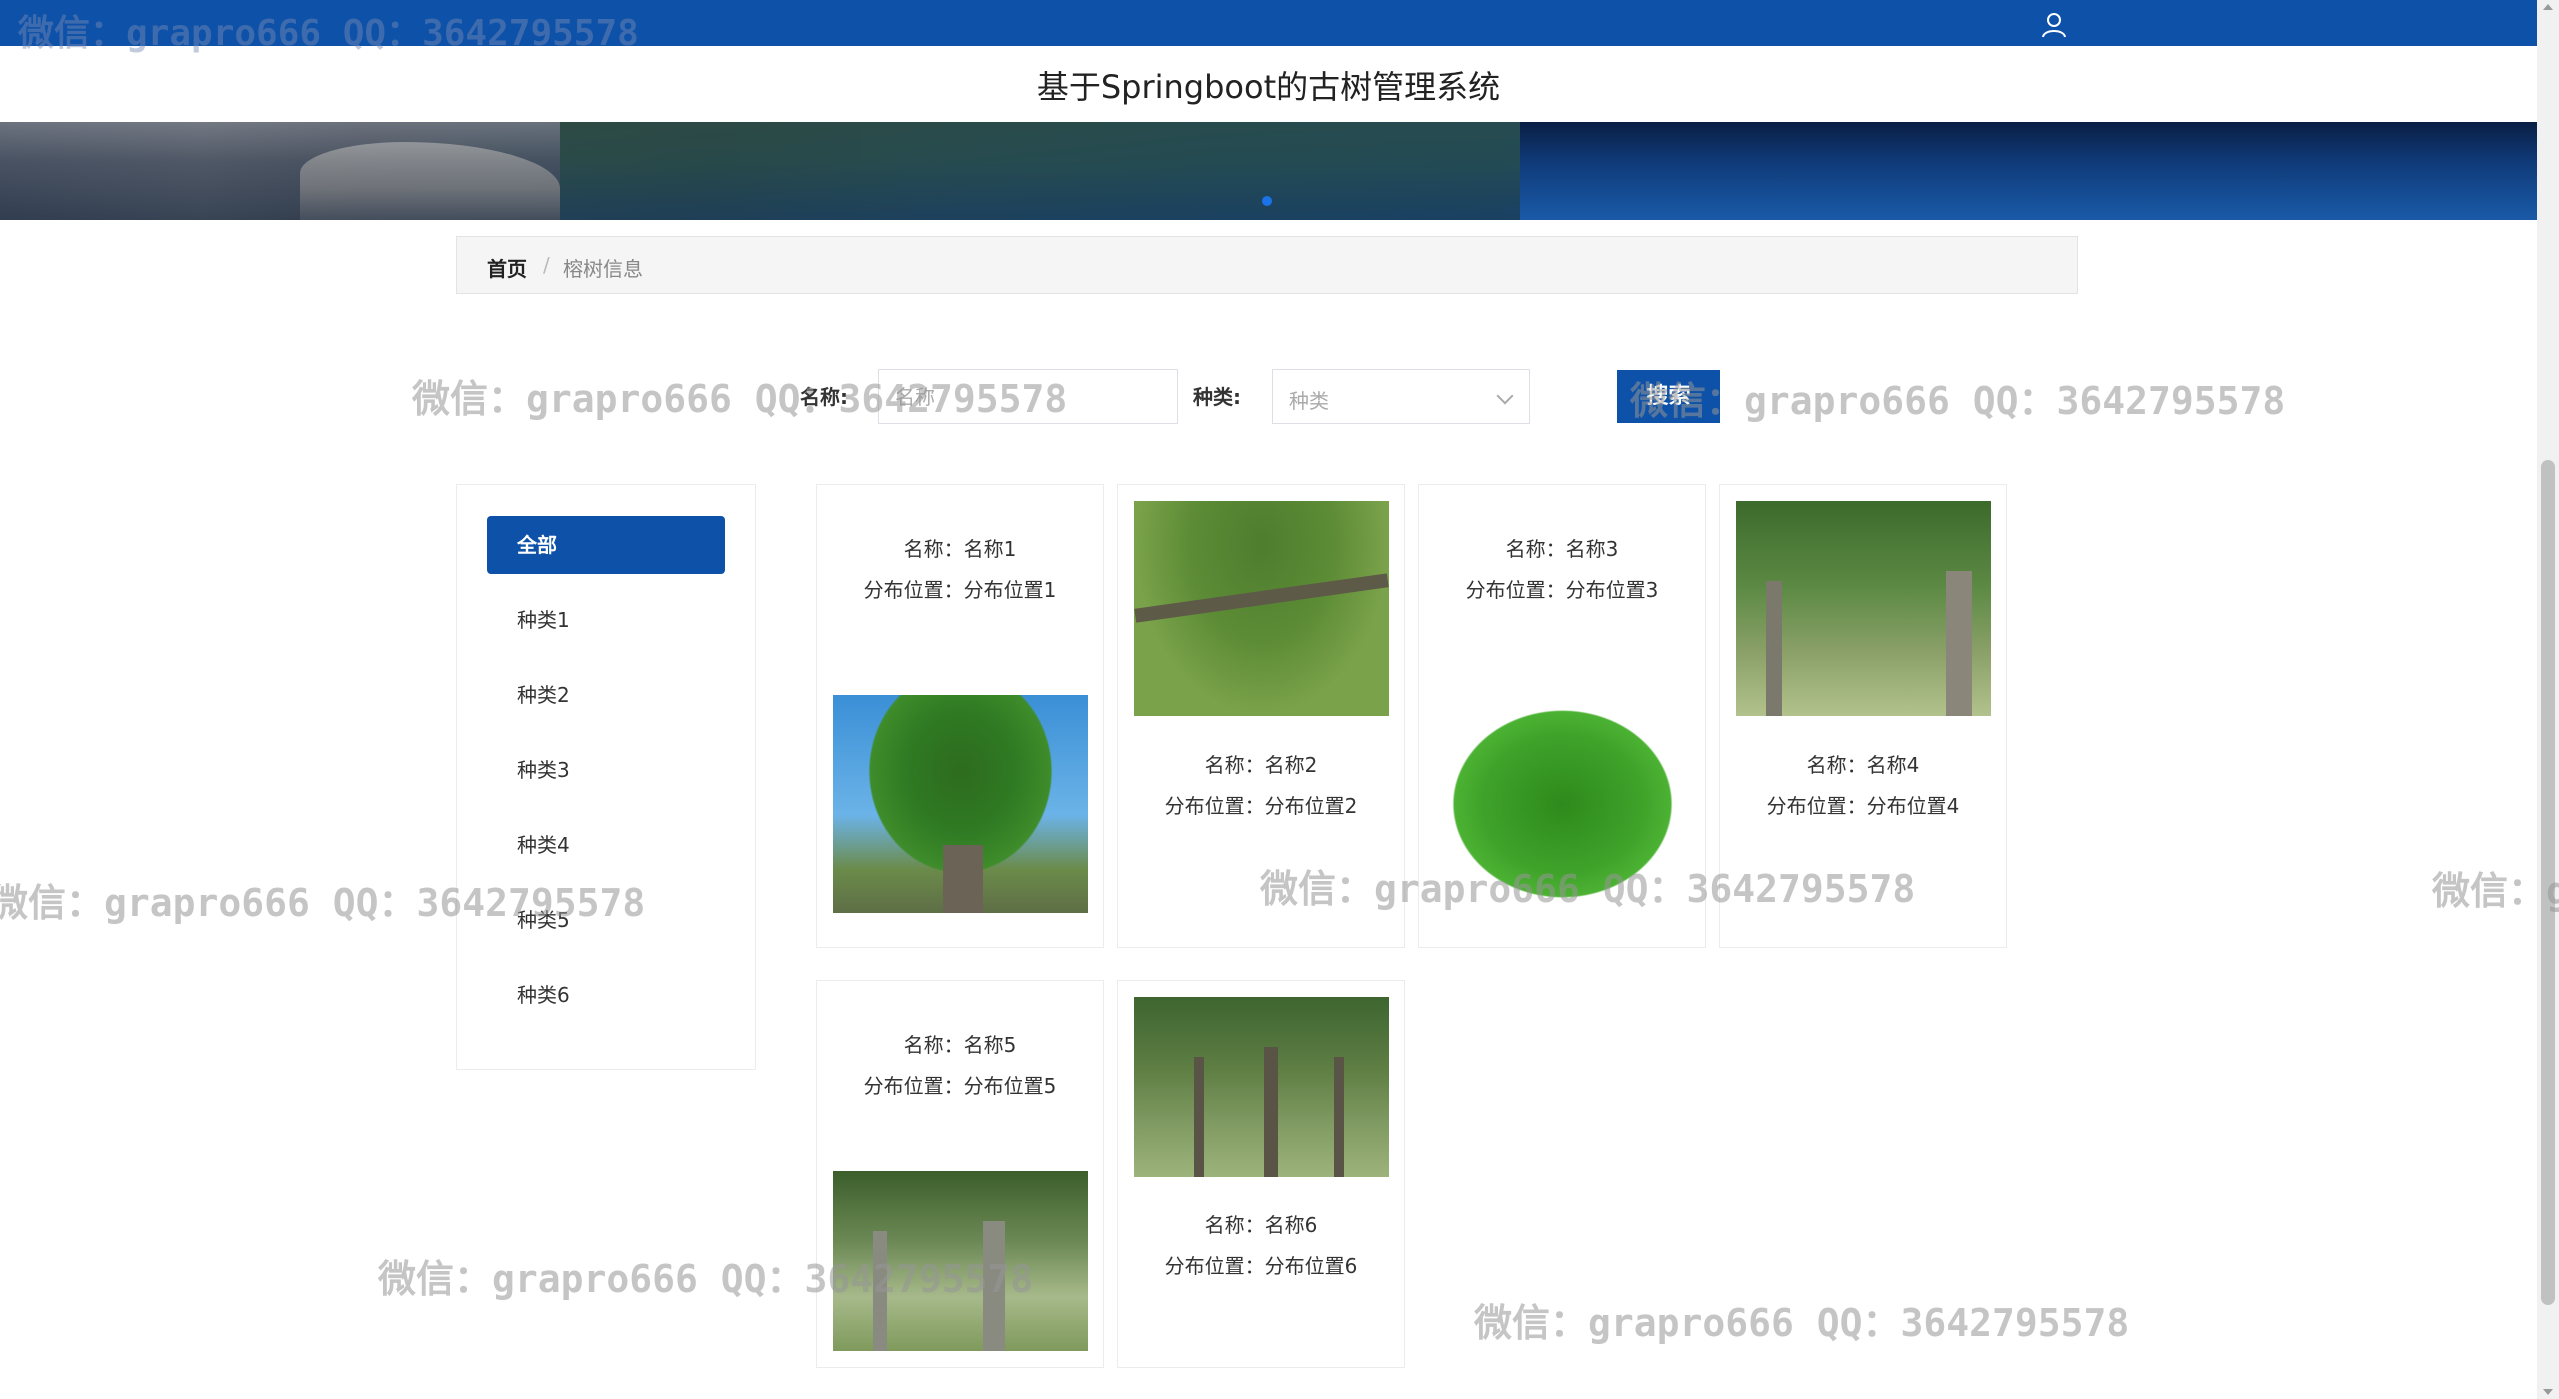  Describe the element at coordinates (960, 590) in the screenshot. I see `card-location: 分布位置：分布位置1` at that location.